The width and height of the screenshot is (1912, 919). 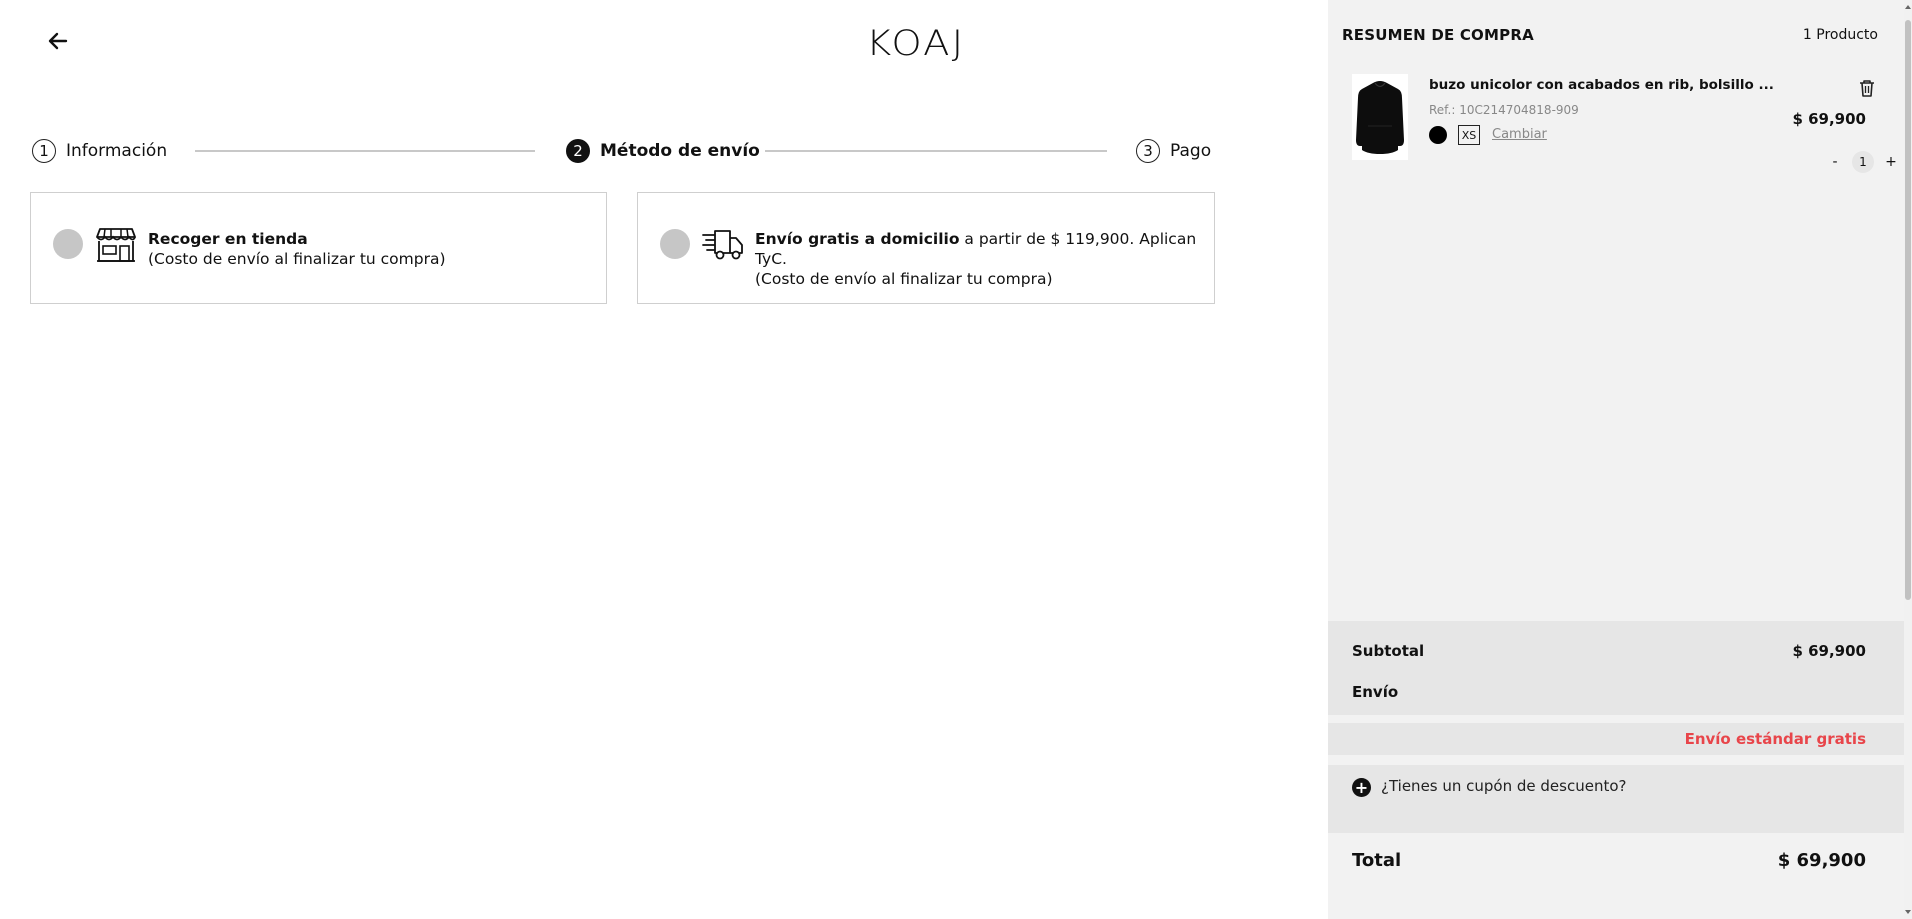 I want to click on total-value: $ 69,900, so click(x=1821, y=860).